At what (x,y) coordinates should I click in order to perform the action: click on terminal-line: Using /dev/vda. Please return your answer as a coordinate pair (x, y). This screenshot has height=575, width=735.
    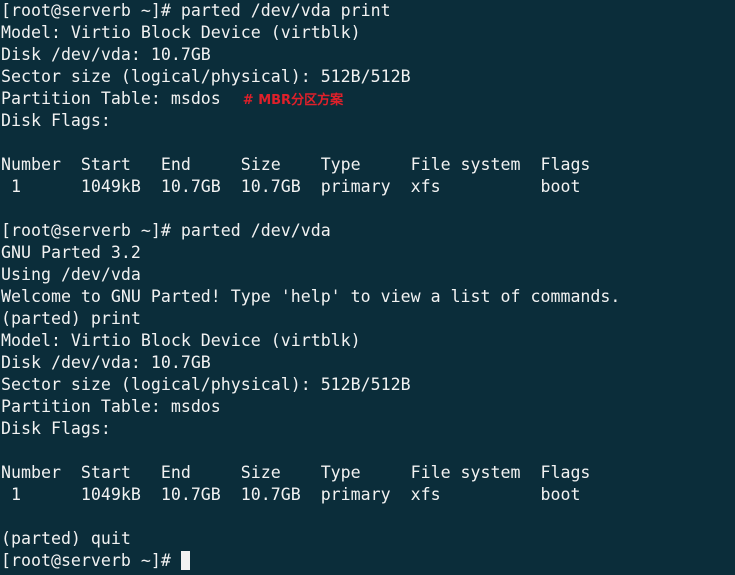
    Looking at the image, I should click on (71, 274).